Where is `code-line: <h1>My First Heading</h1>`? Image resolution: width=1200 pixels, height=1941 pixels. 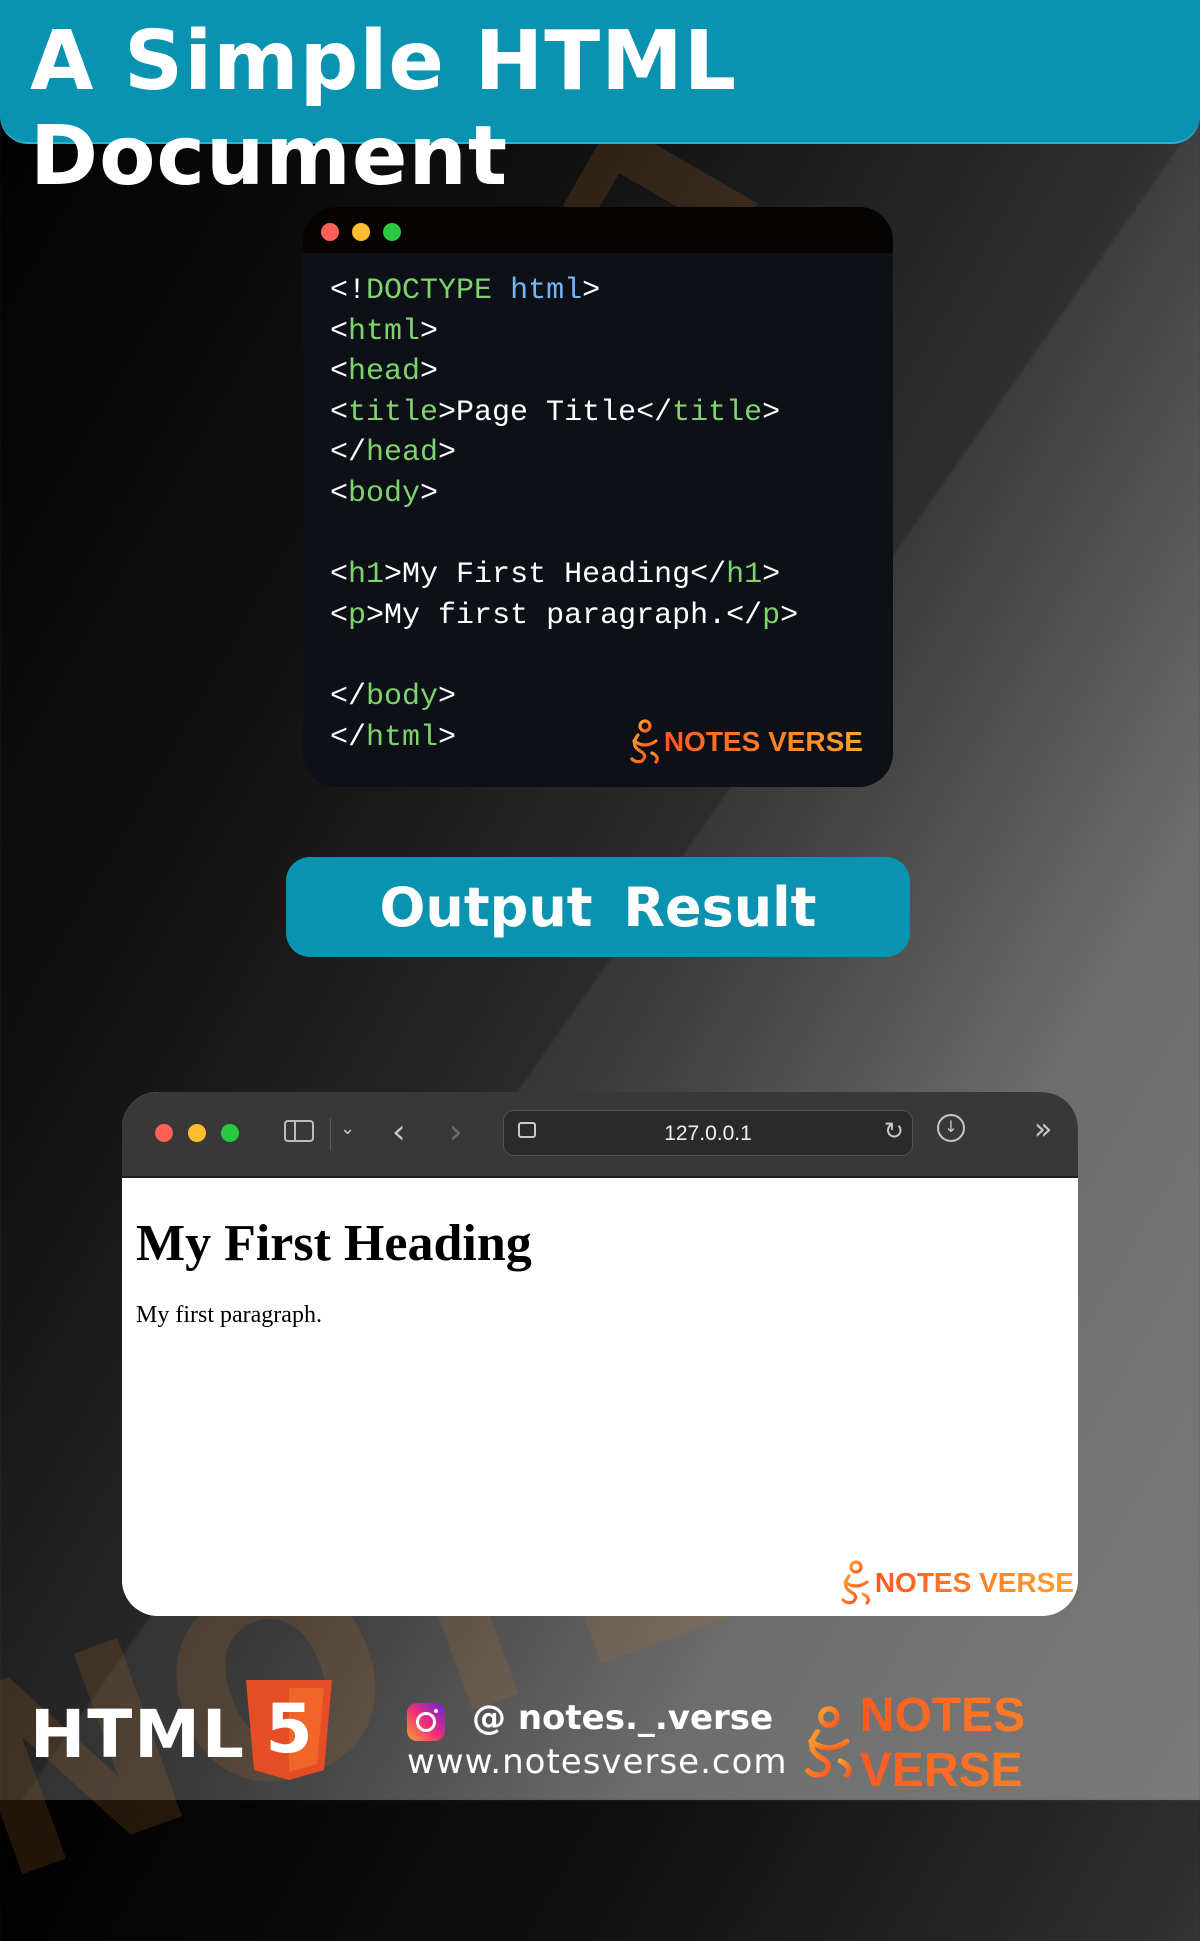 code-line: <h1>My First Heading</h1> is located at coordinates (564, 575).